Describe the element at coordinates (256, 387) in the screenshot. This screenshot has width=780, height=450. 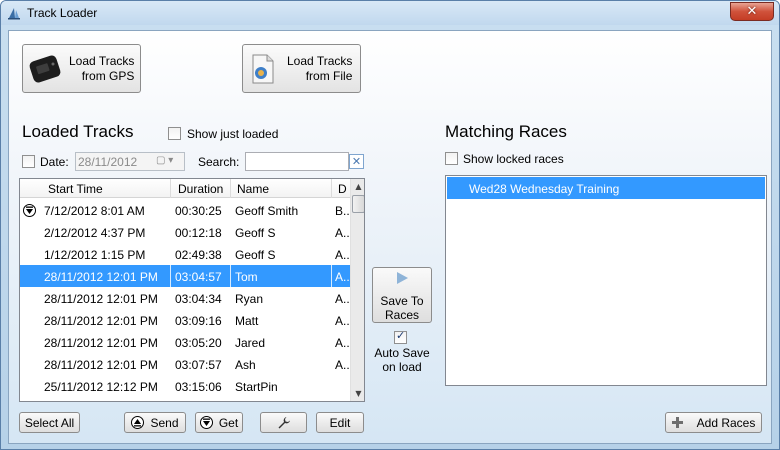
I see `cell-name: StartPin` at that location.